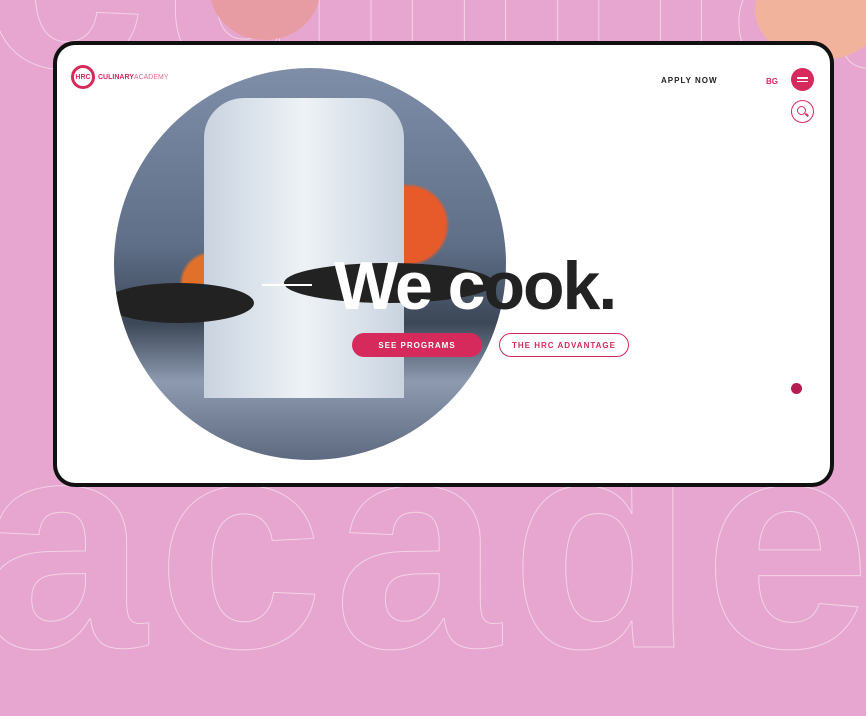  What do you see at coordinates (151, 77) in the screenshot?
I see `logo-name-light: ACADEMY` at bounding box center [151, 77].